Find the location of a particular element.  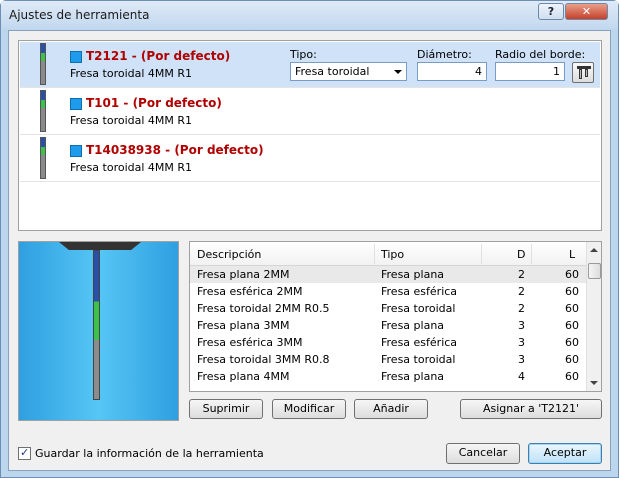

cell-description: Fresa esférica 3MM is located at coordinates (250, 342).